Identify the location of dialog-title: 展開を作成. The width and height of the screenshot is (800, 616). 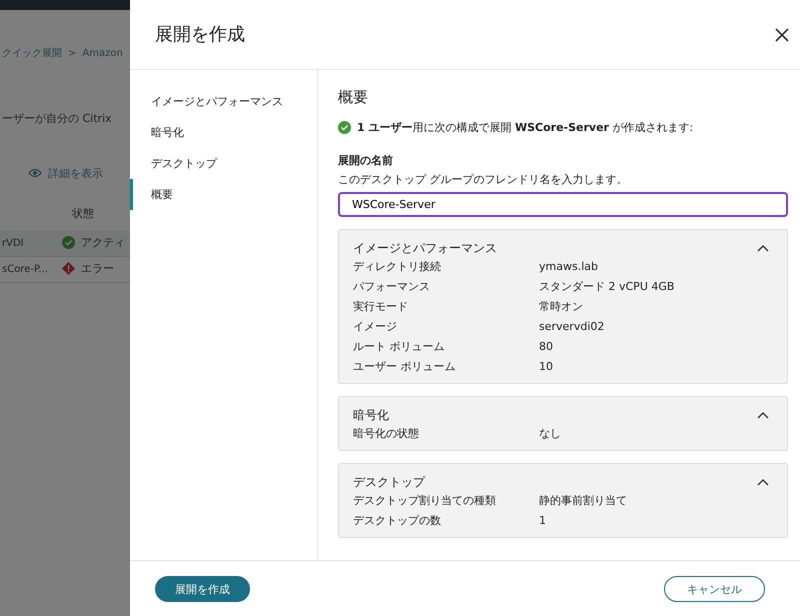
(200, 35).